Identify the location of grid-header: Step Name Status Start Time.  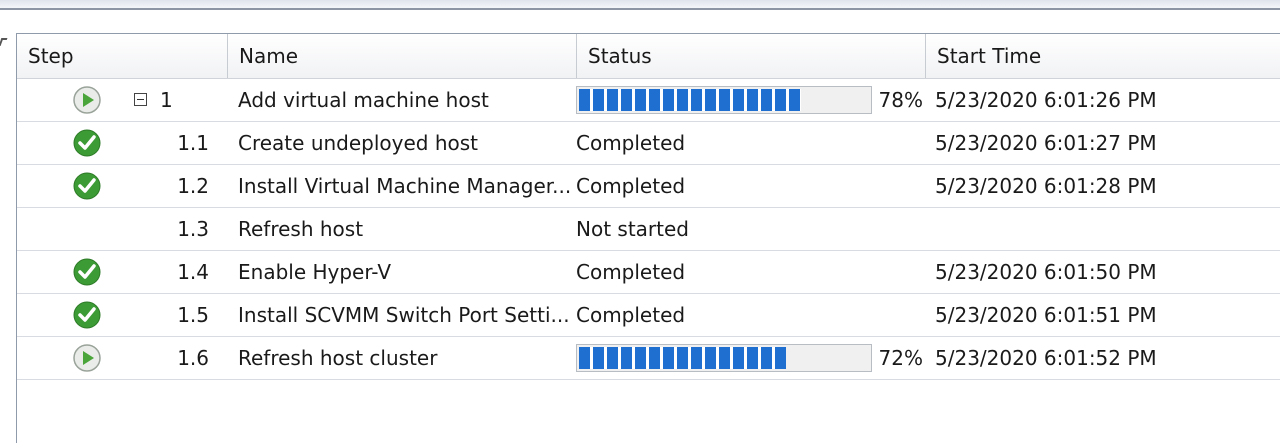
(648, 56).